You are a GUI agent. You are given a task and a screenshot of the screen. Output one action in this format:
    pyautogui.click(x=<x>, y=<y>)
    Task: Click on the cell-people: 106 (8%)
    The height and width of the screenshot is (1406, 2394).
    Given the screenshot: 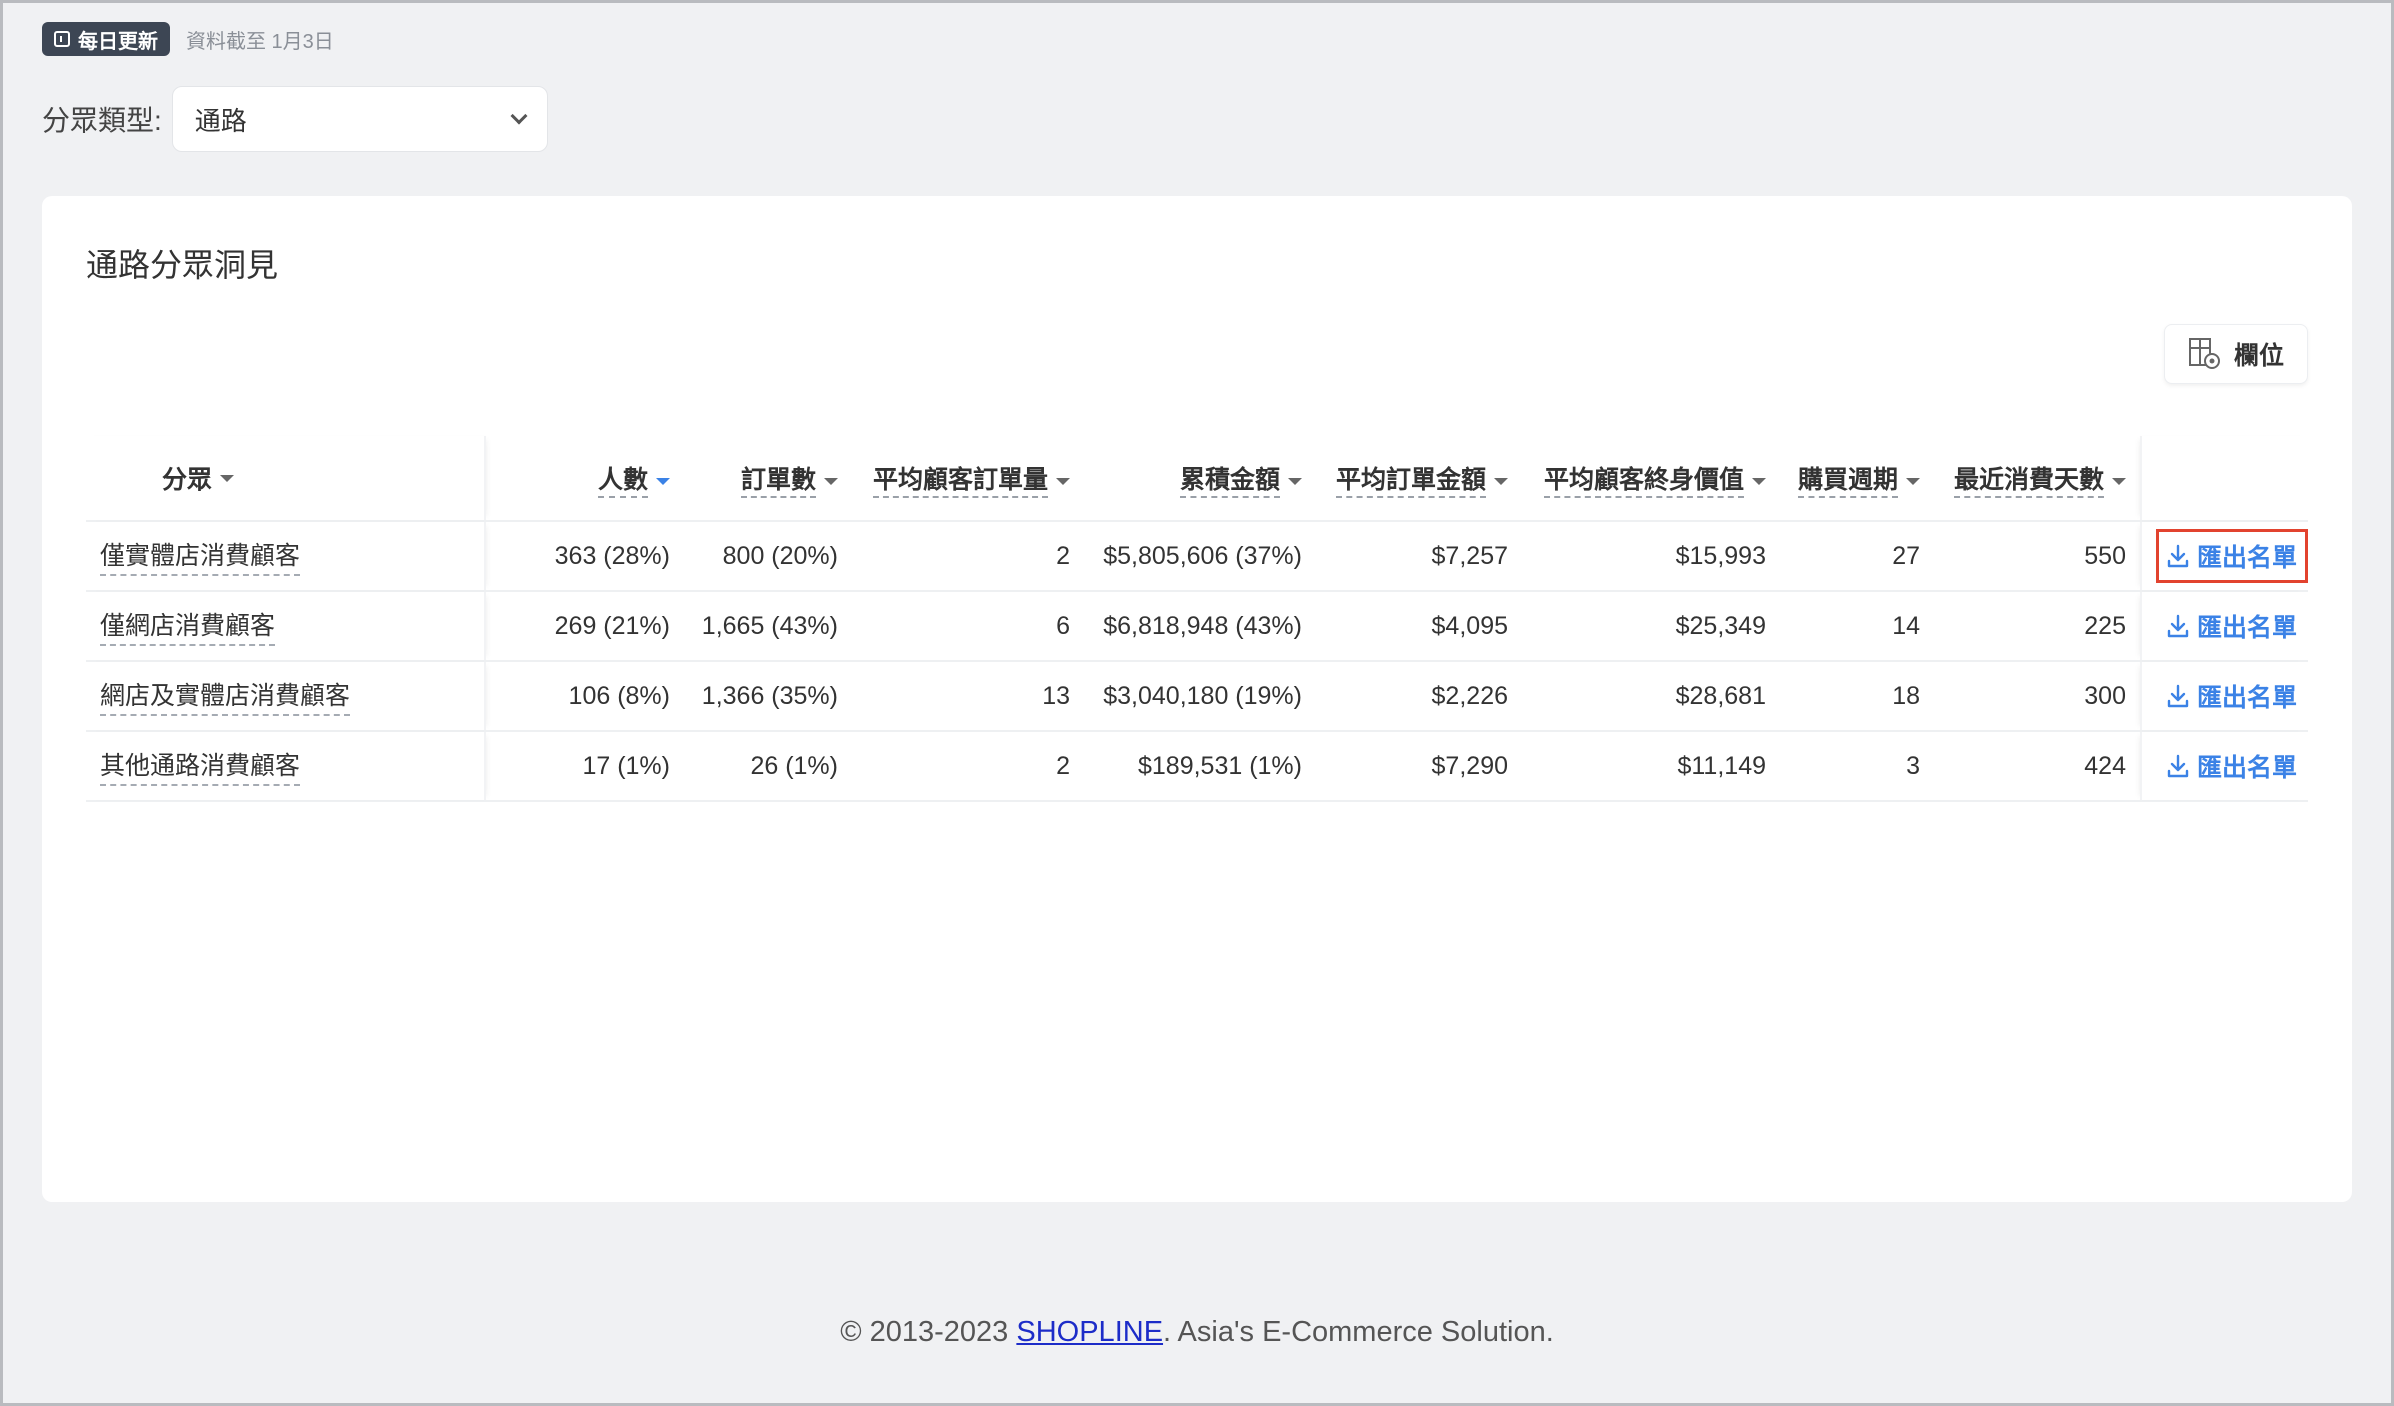 What is the action you would take?
    pyautogui.click(x=619, y=695)
    